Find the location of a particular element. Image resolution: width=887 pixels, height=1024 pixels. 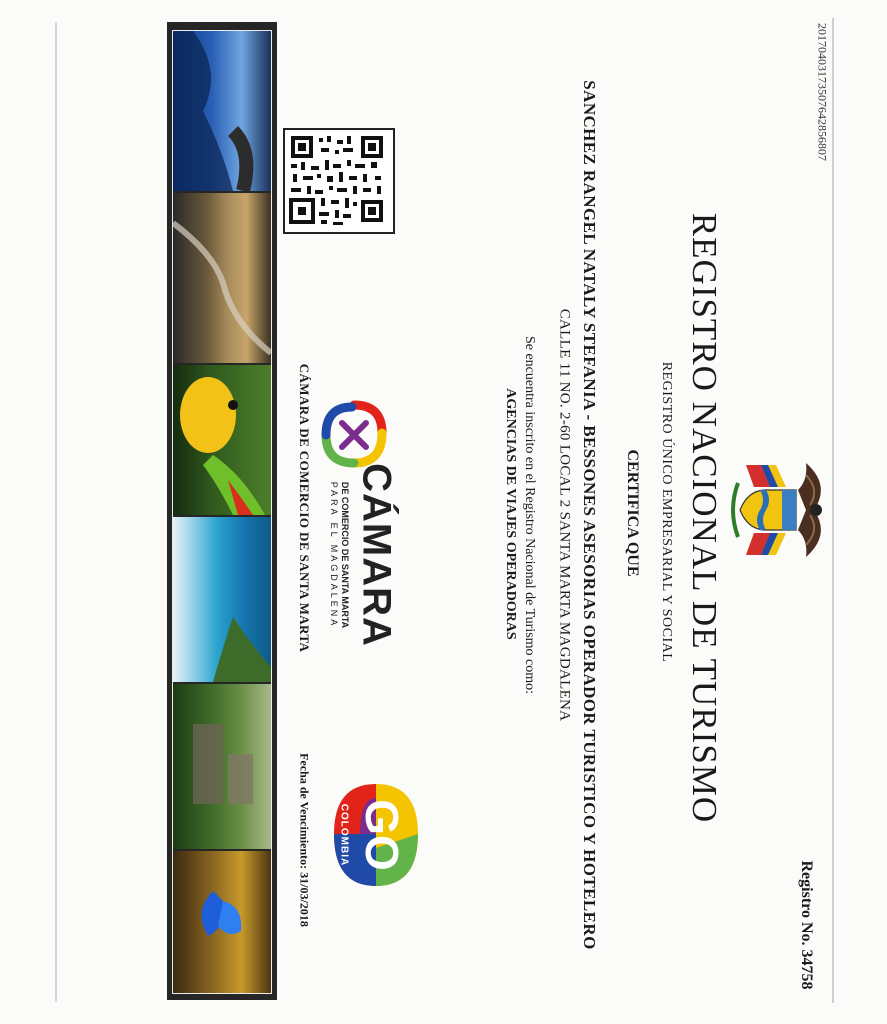

expiration-date: Fecha de Vencimiento: 31/03/2018 is located at coordinates (304, 840).